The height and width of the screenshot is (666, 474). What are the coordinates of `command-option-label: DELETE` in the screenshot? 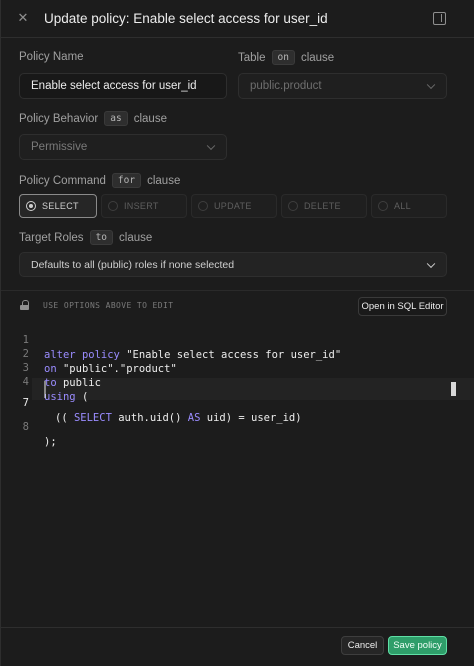 It's located at (322, 206).